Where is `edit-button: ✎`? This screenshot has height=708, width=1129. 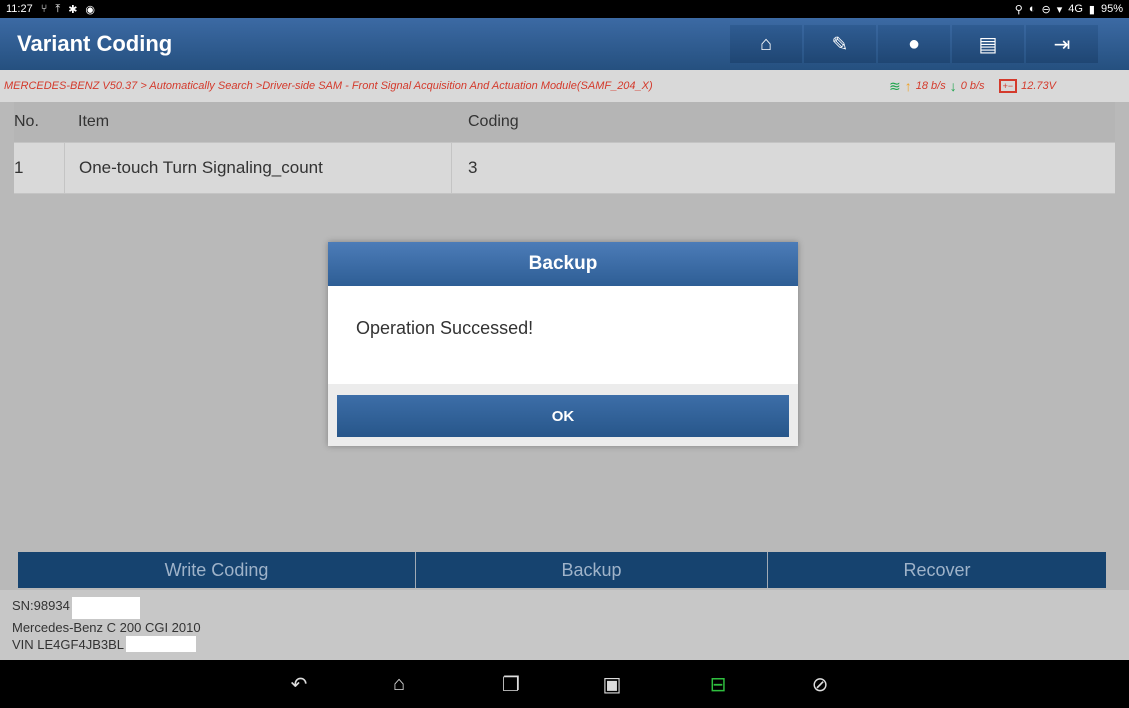
edit-button: ✎ is located at coordinates (840, 44).